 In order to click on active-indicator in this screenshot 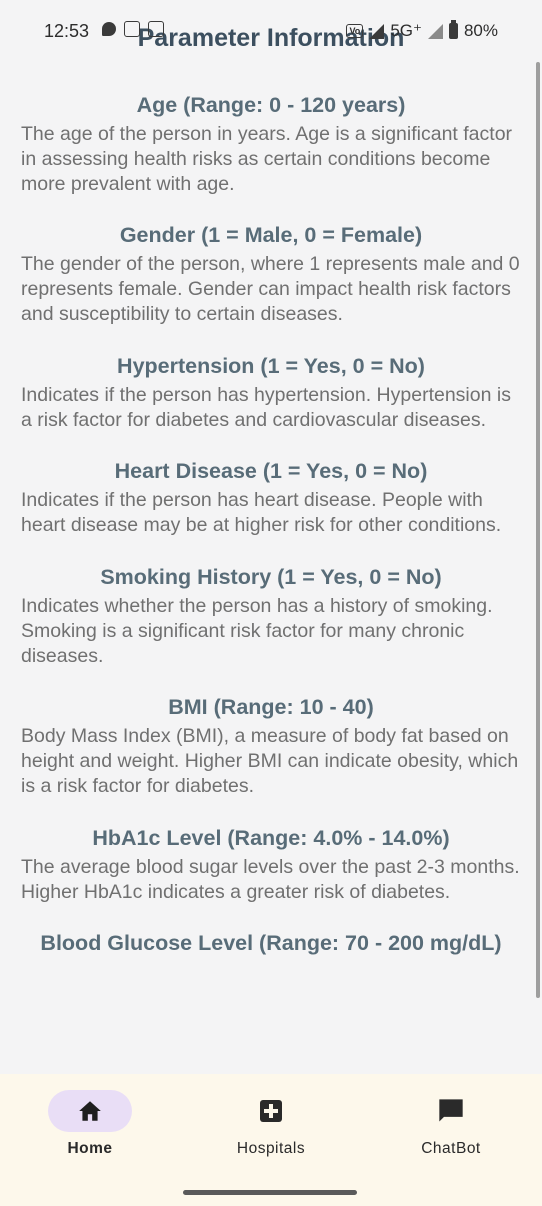, I will do `click(90, 1111)`.